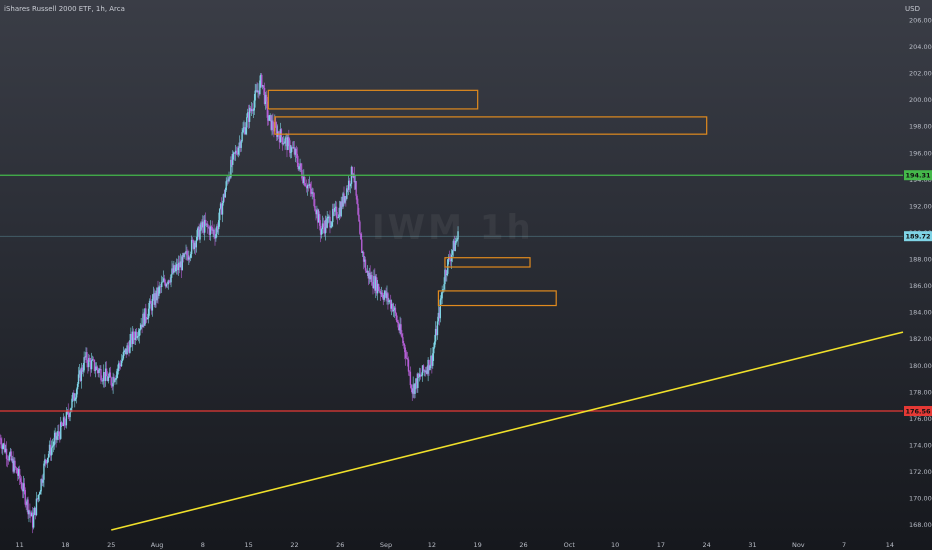 The height and width of the screenshot is (550, 932). I want to click on instrument-header: iShares Russell 2000 ETF, 1h, Arca, so click(64, 9).